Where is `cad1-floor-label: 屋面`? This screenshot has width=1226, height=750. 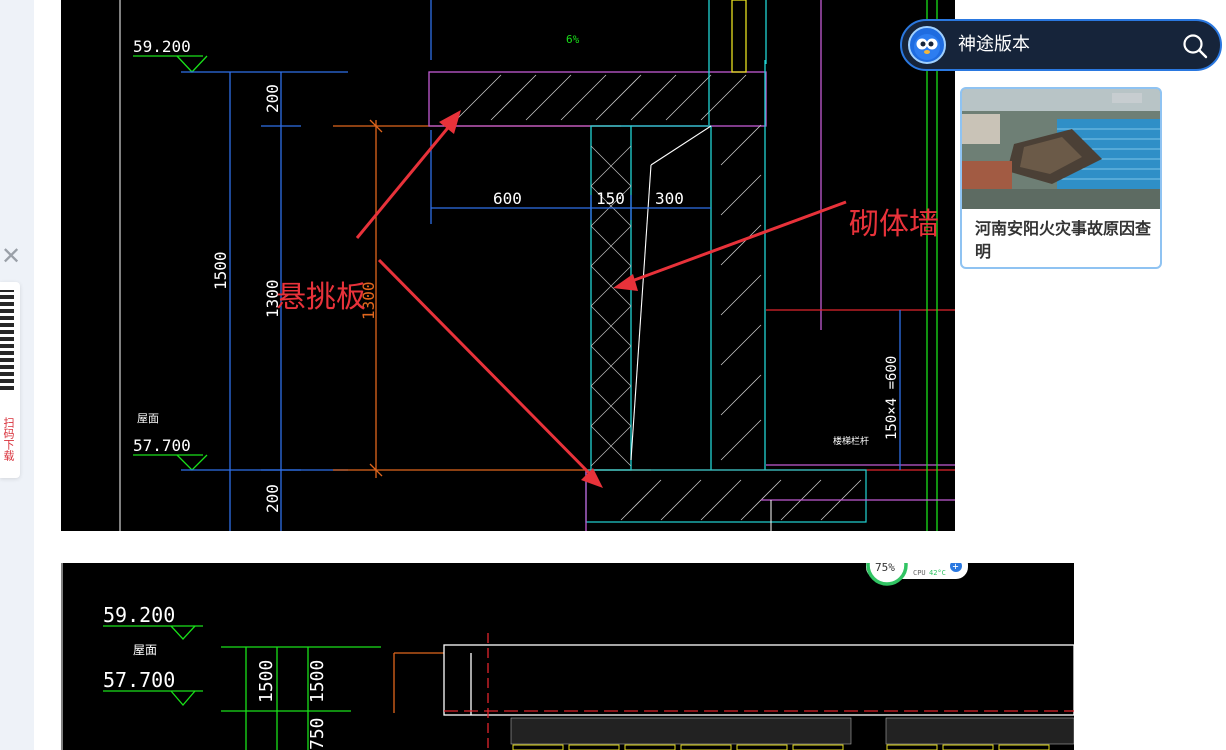
cad1-floor-label: 屋面 is located at coordinates (148, 418).